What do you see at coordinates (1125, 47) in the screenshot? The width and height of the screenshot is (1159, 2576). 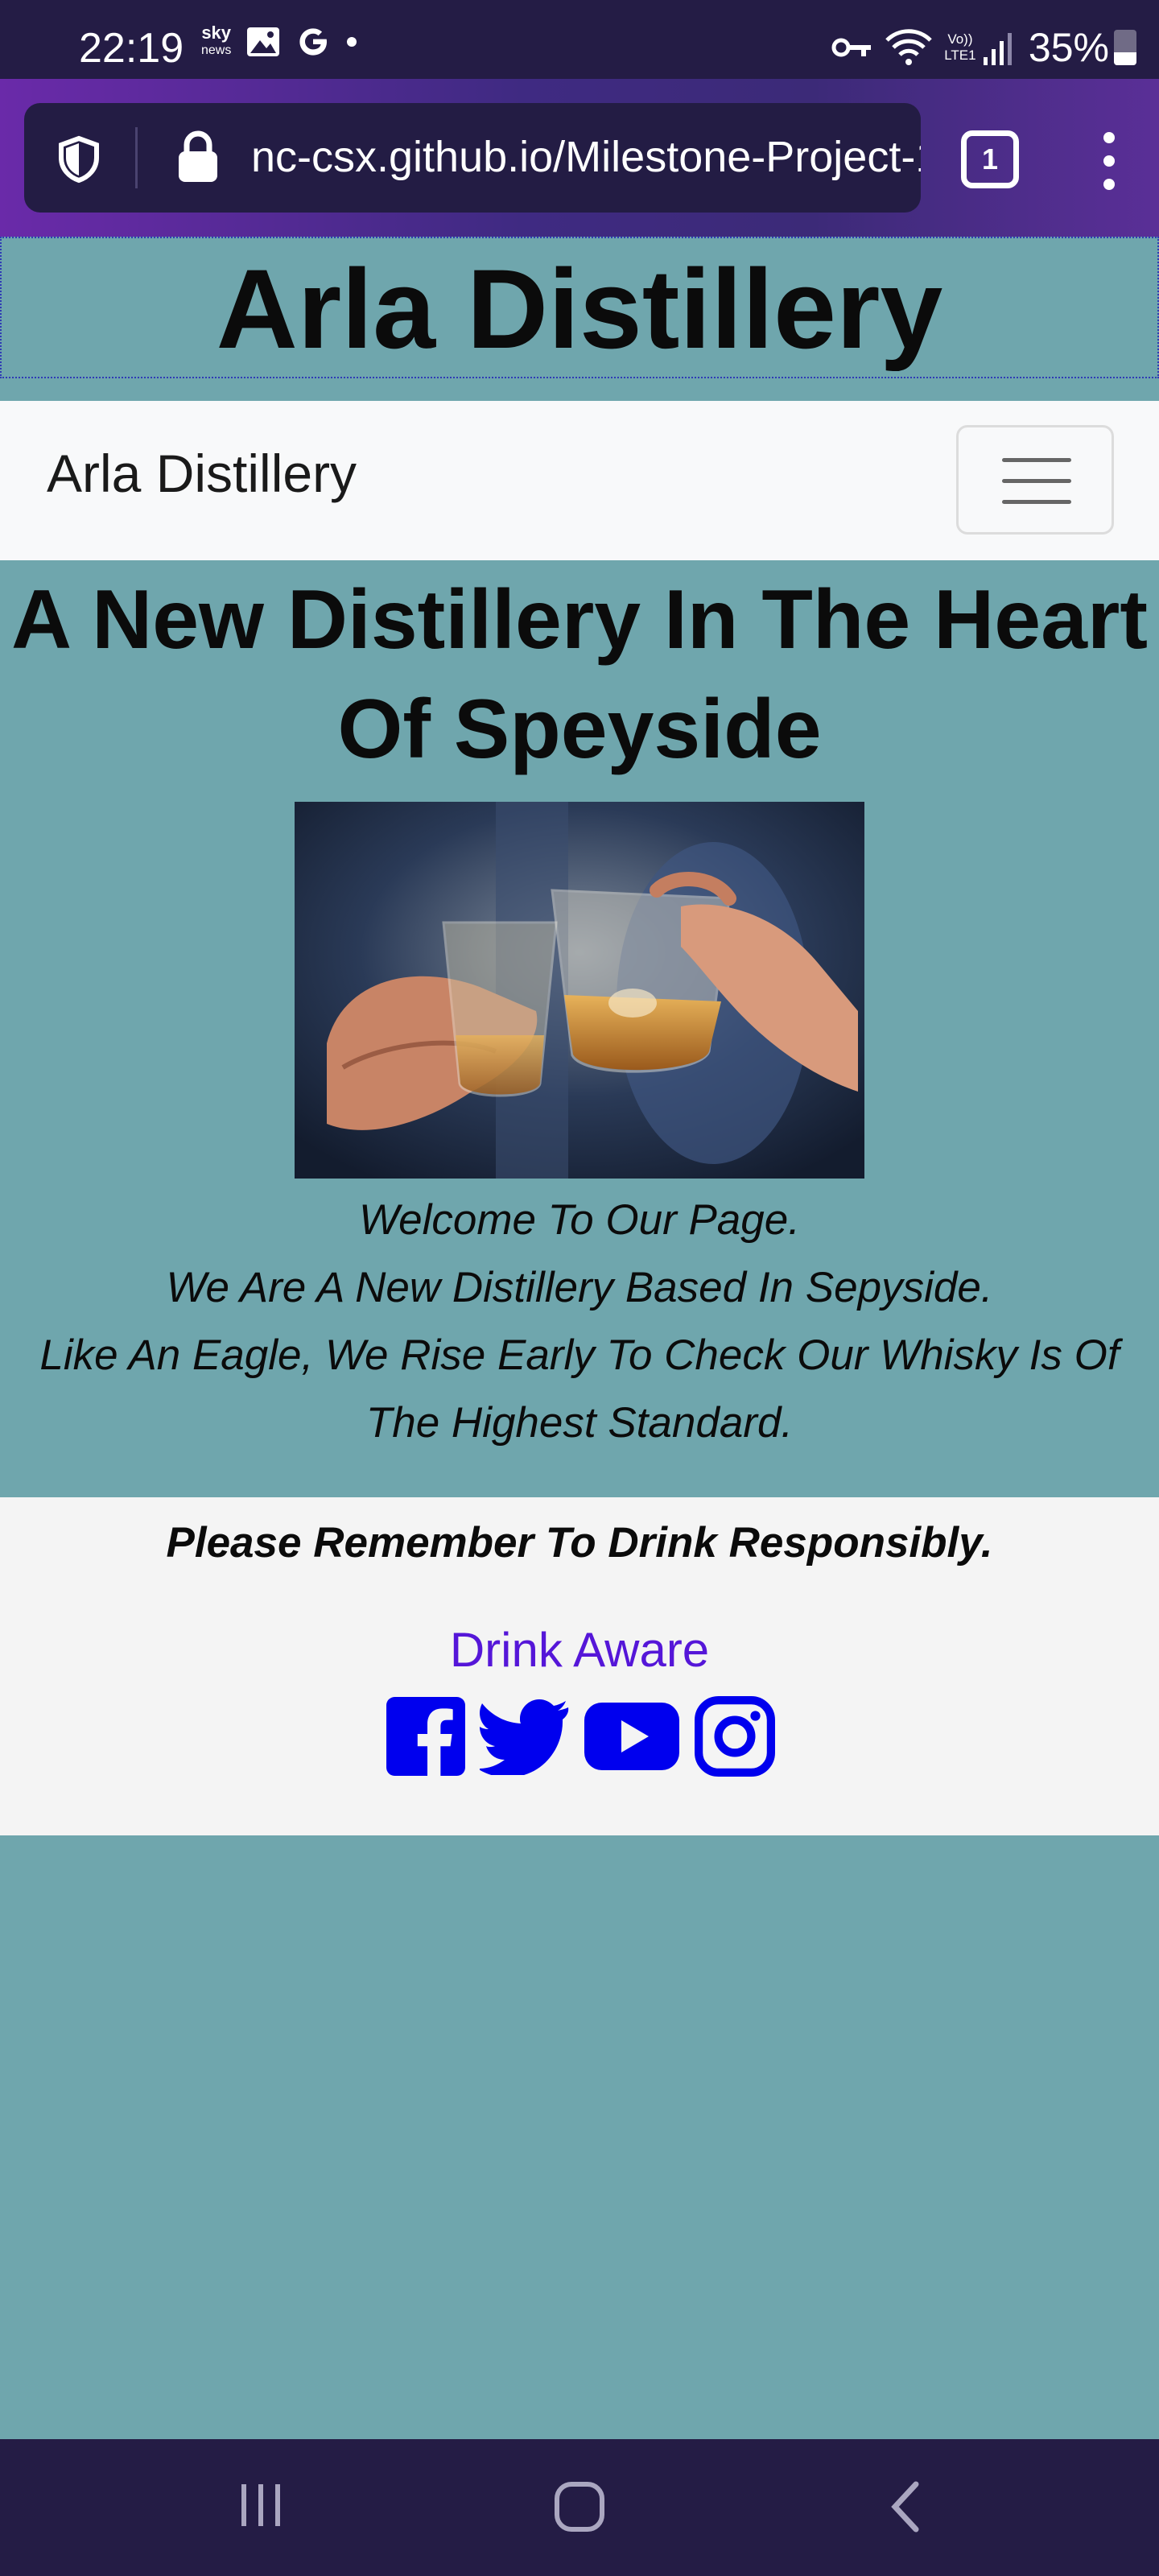 I see `battery-icon` at bounding box center [1125, 47].